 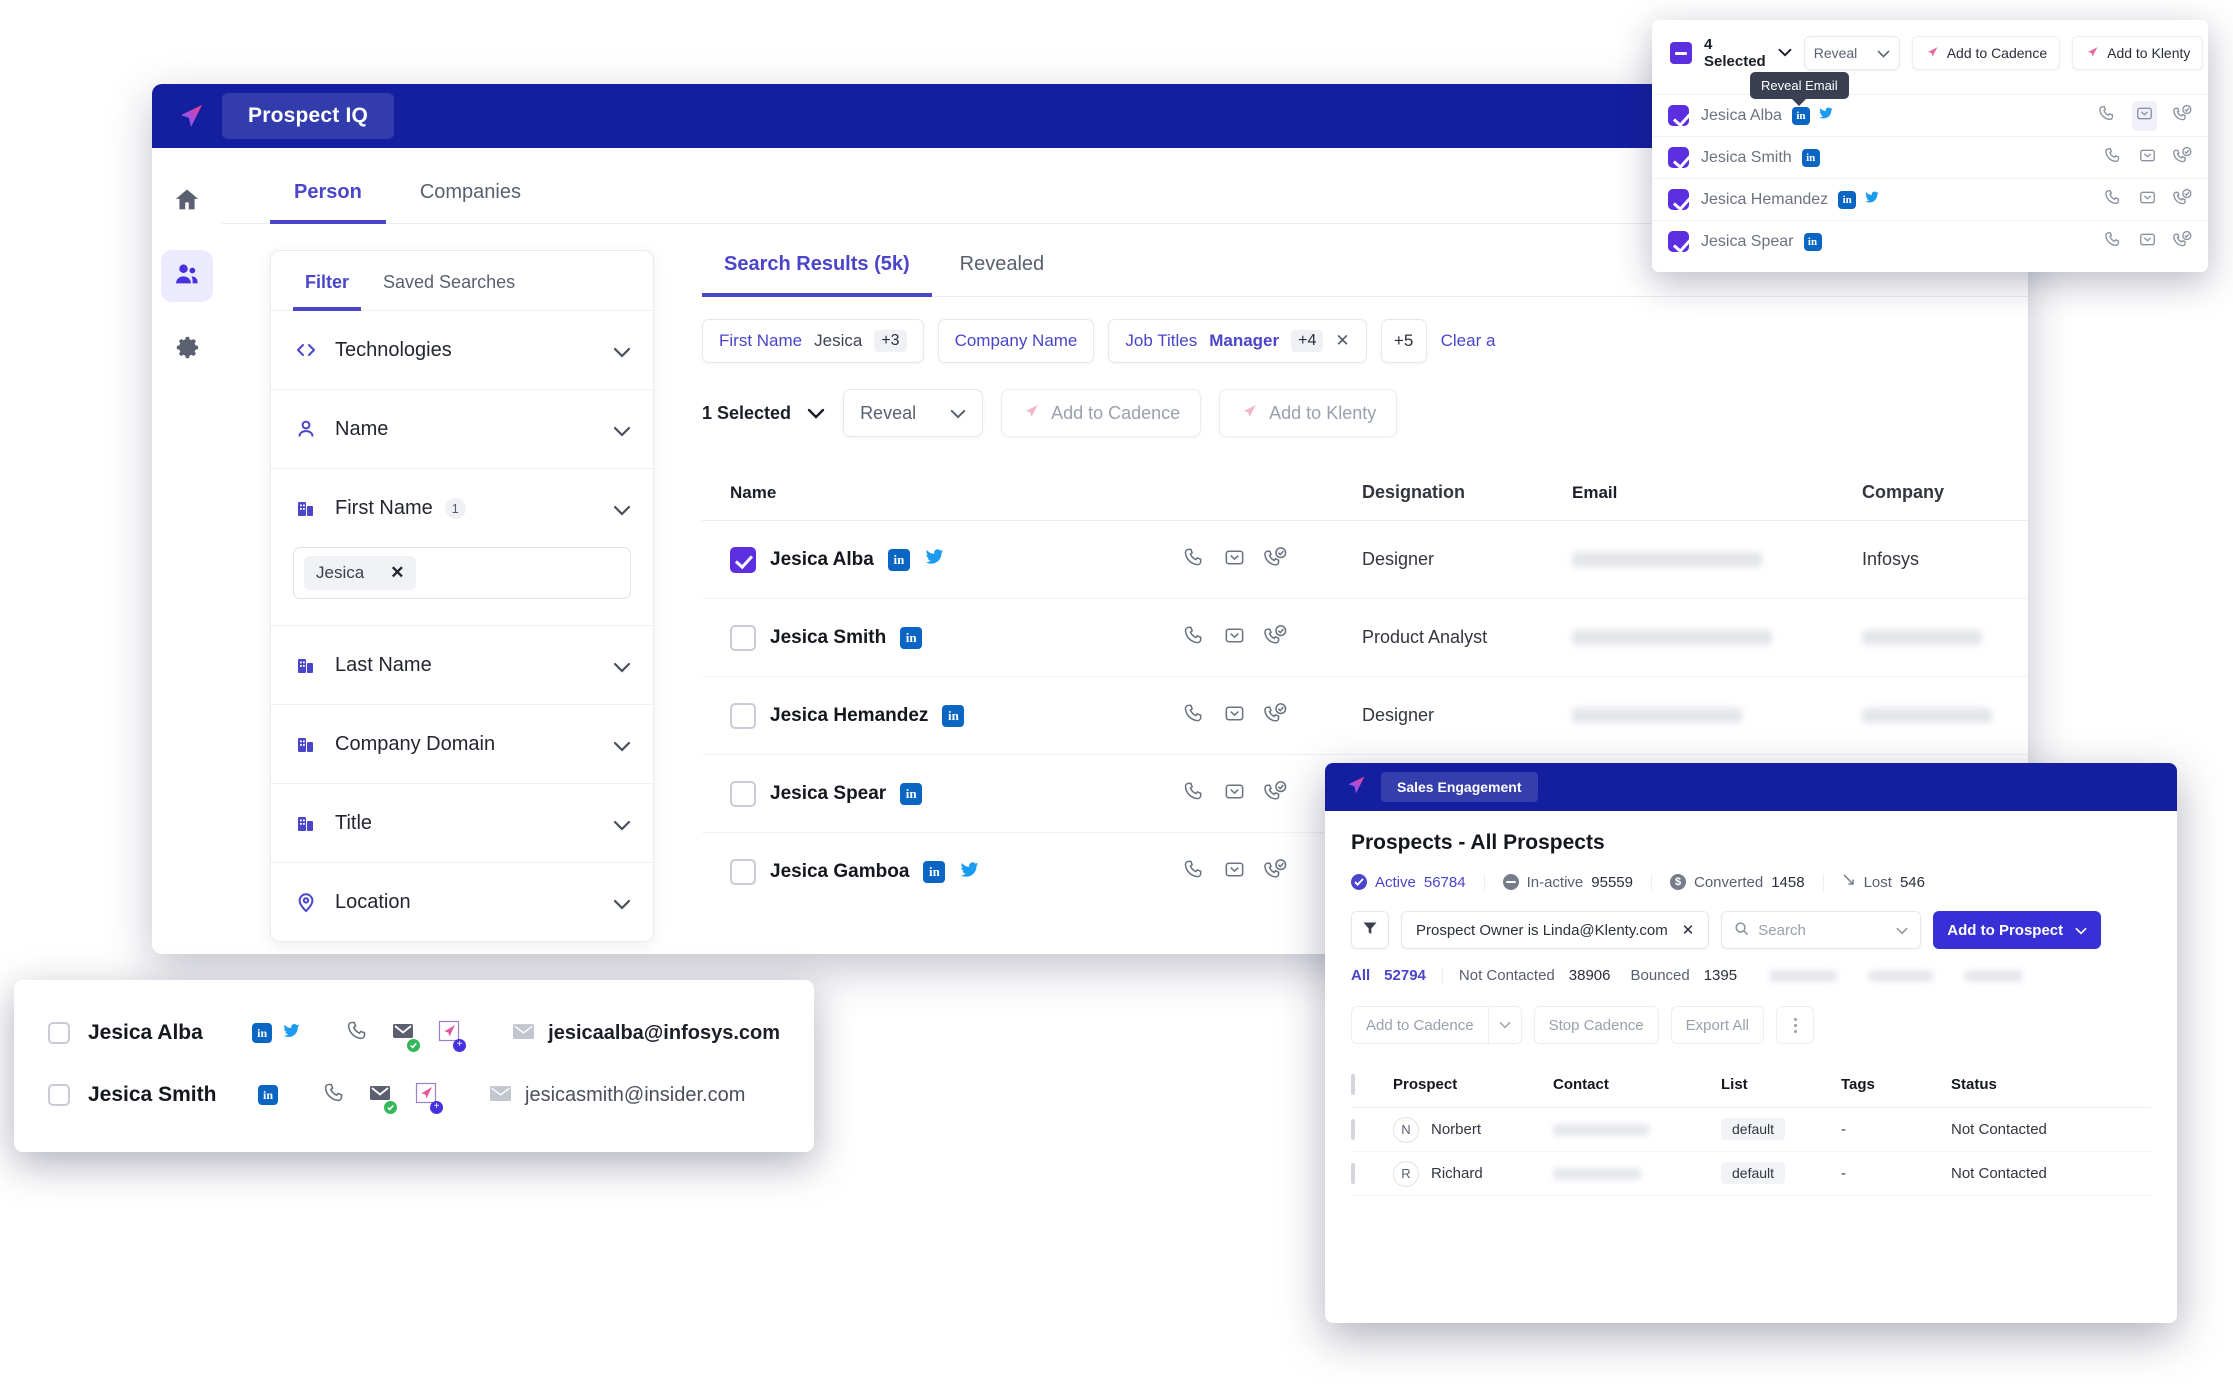 What do you see at coordinates (1751, 1174) in the screenshot?
I see `table-row: R Richard default - Not Contacted` at bounding box center [1751, 1174].